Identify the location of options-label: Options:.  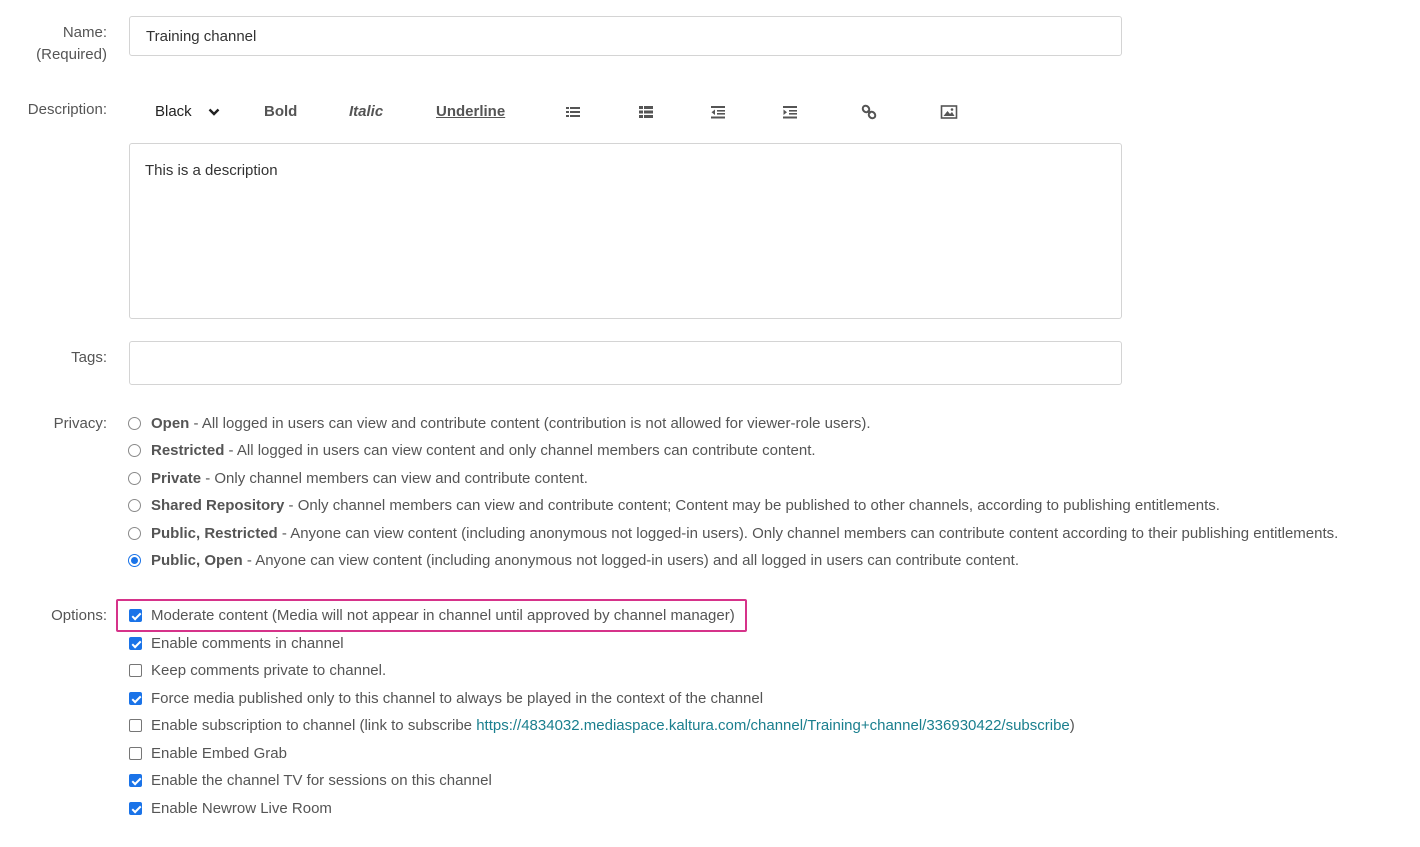
(79, 615).